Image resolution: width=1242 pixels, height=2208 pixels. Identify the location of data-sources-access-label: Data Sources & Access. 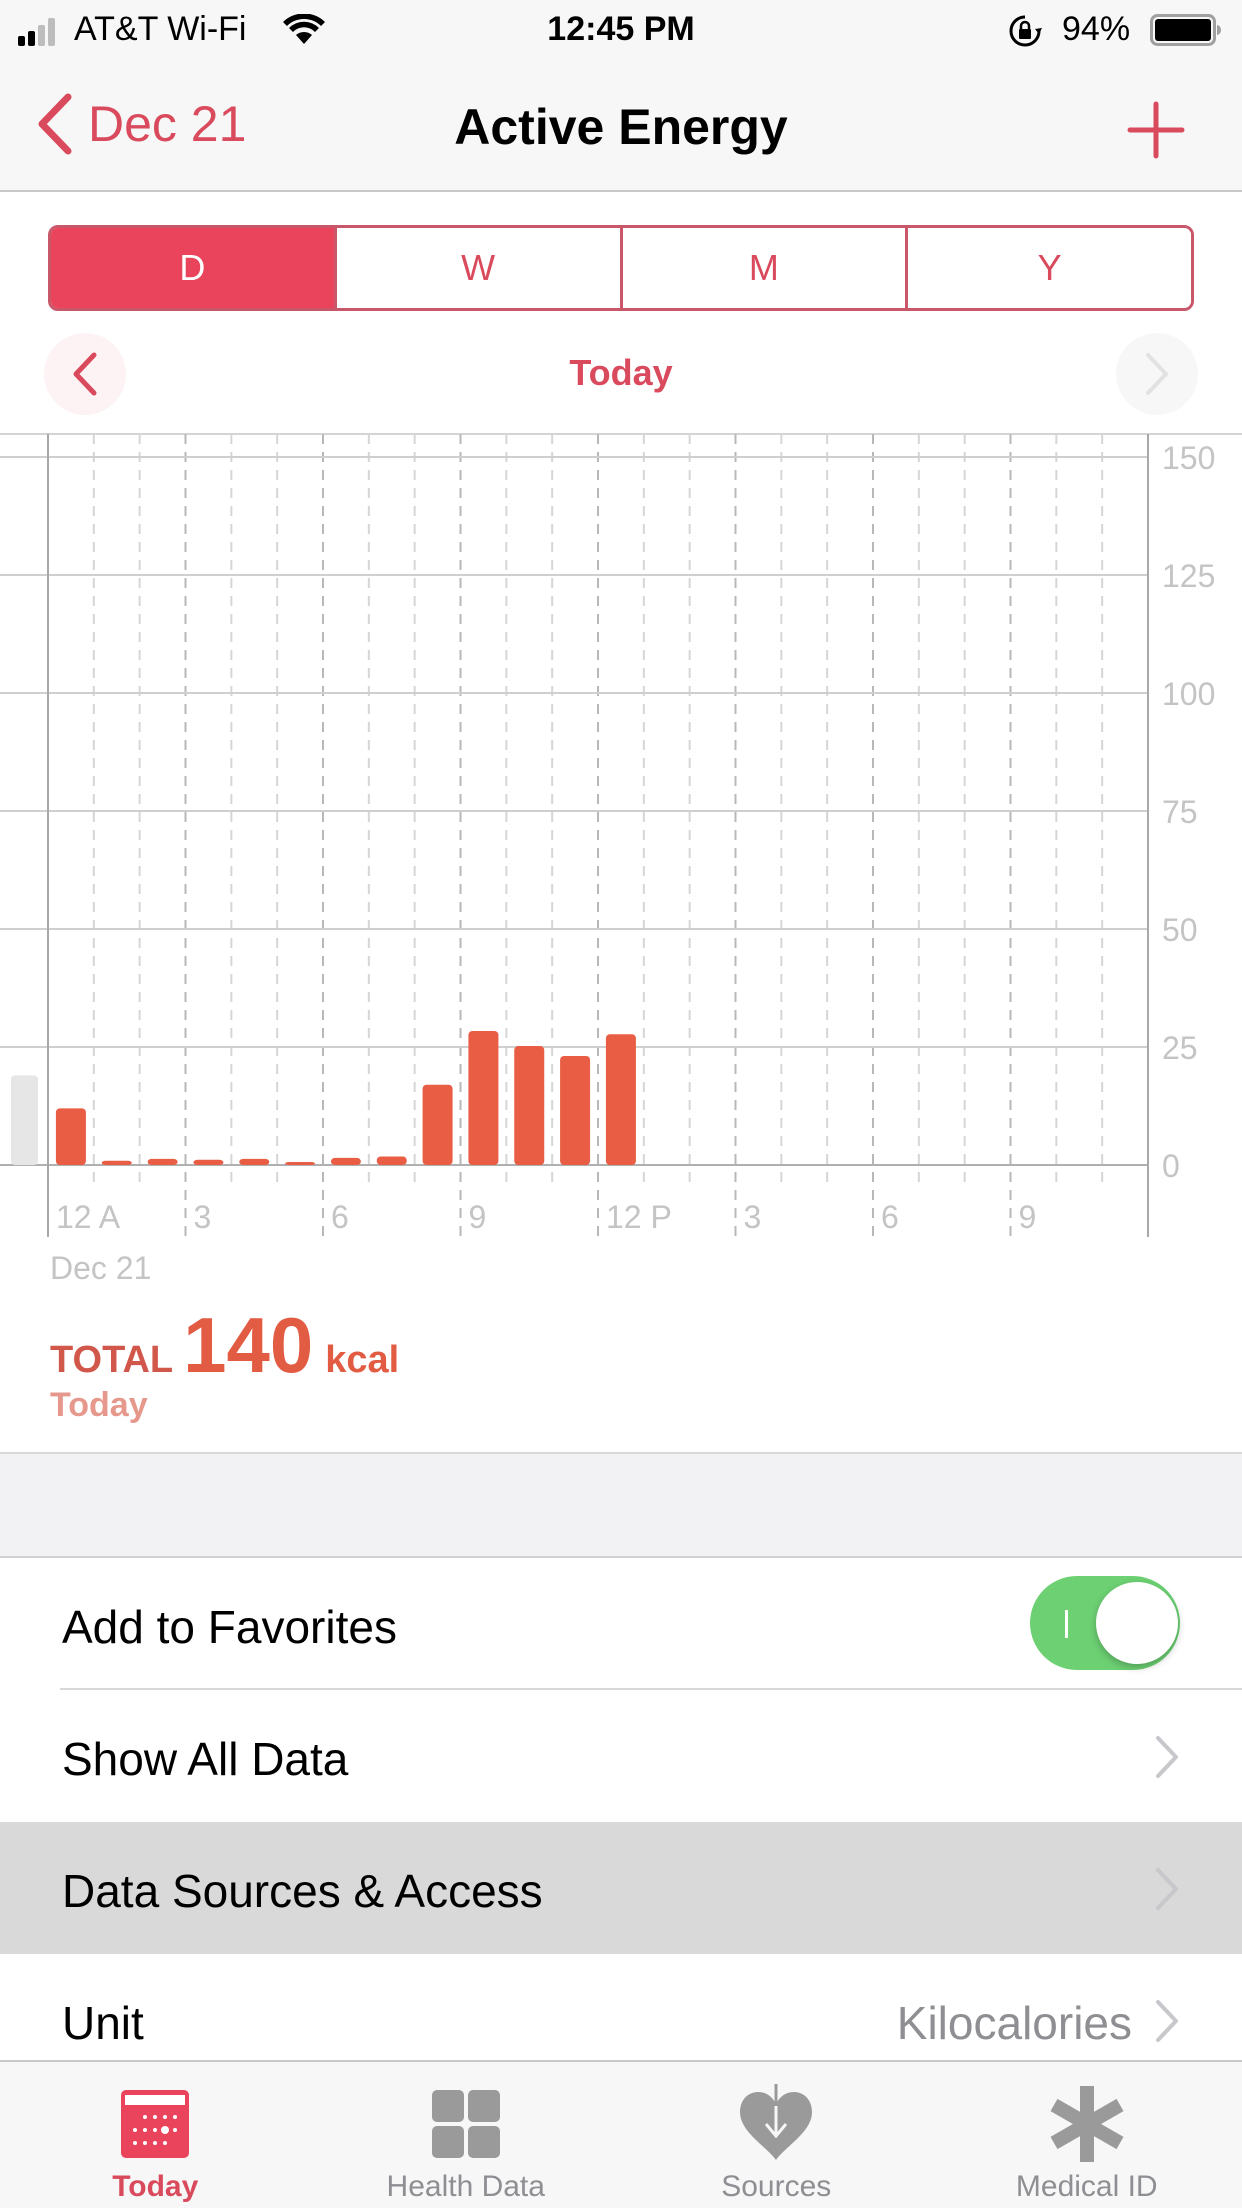
(302, 1891).